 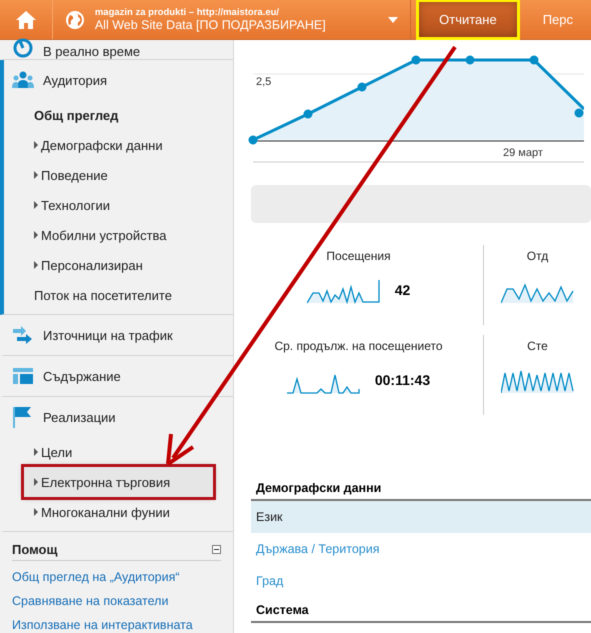 What do you see at coordinates (23, 48) in the screenshot?
I see `clock-icon` at bounding box center [23, 48].